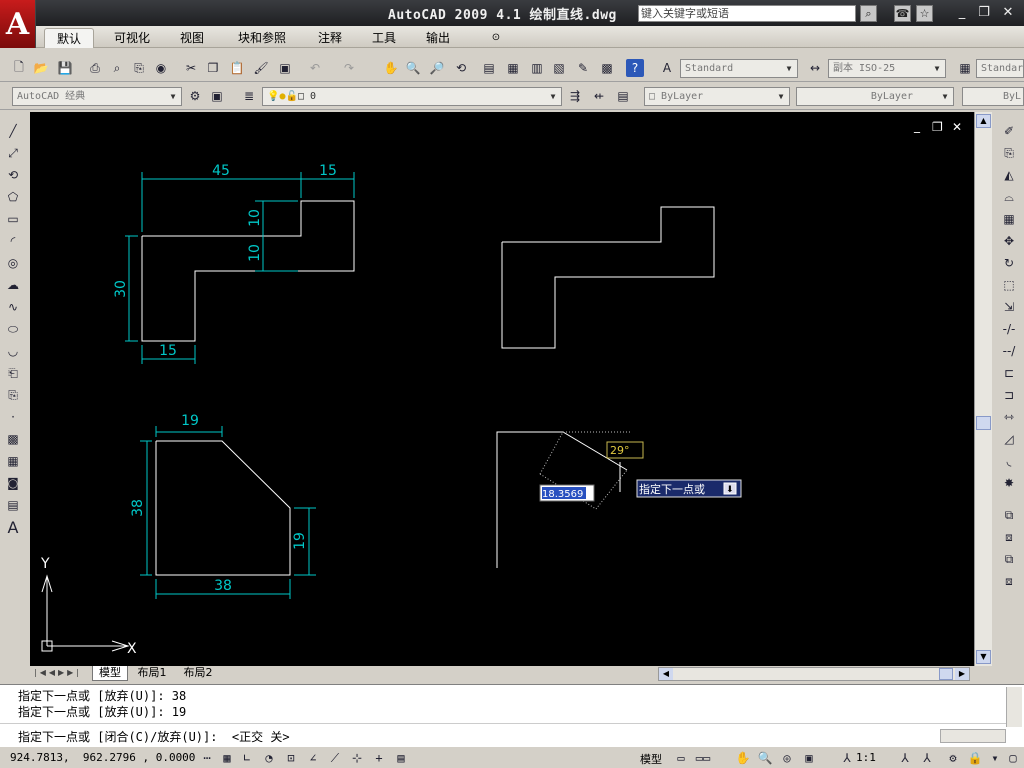 This screenshot has height=768, width=1024. What do you see at coordinates (13, 263) in the screenshot?
I see `circle-icon: ◎` at bounding box center [13, 263].